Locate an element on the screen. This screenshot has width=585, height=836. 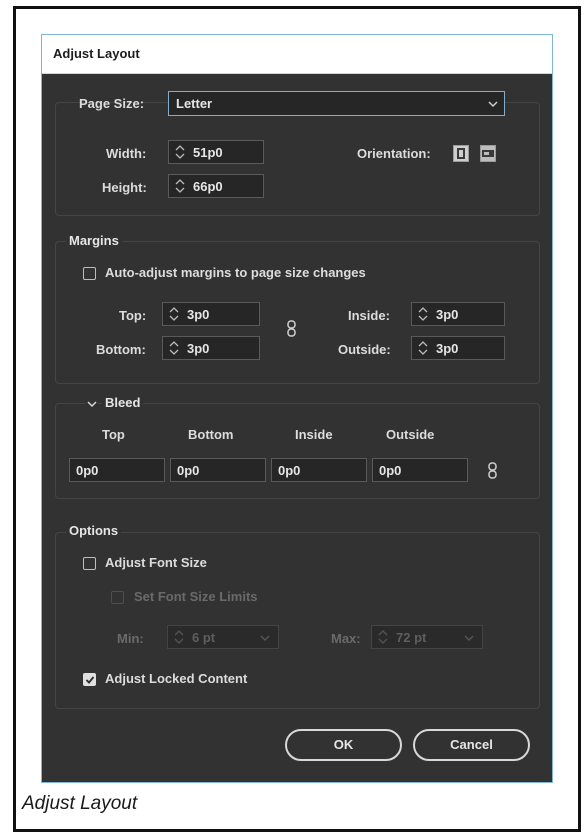
margin-outside-field: 3p0 is located at coordinates (458, 348).